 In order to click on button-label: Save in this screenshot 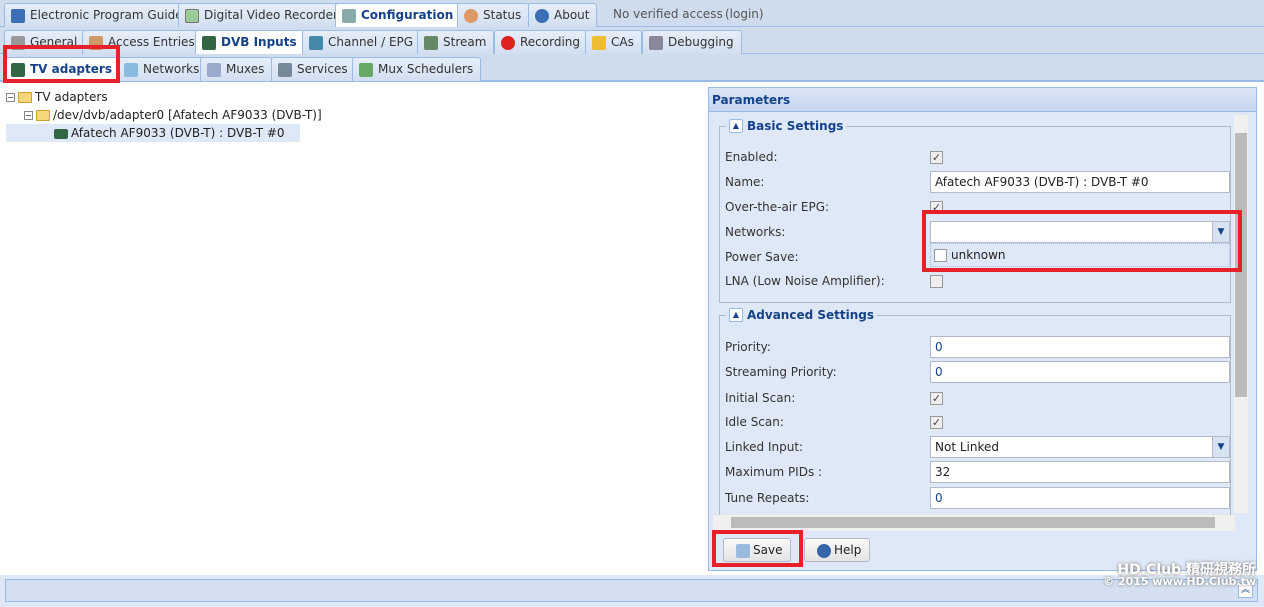, I will do `click(768, 550)`.